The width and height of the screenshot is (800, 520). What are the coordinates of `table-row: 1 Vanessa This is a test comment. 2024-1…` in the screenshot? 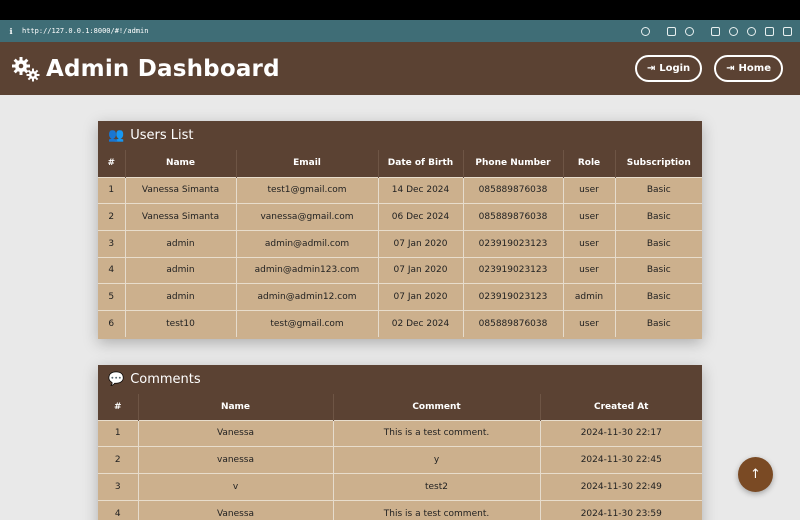 It's located at (400, 433).